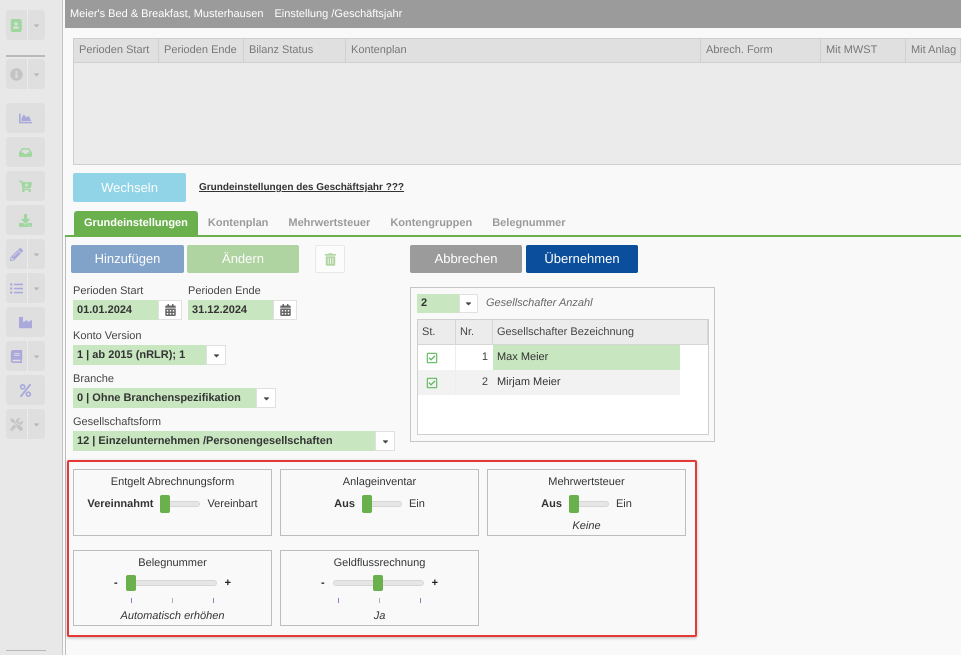  What do you see at coordinates (201, 51) in the screenshot?
I see `column-header: Perioden Ende` at bounding box center [201, 51].